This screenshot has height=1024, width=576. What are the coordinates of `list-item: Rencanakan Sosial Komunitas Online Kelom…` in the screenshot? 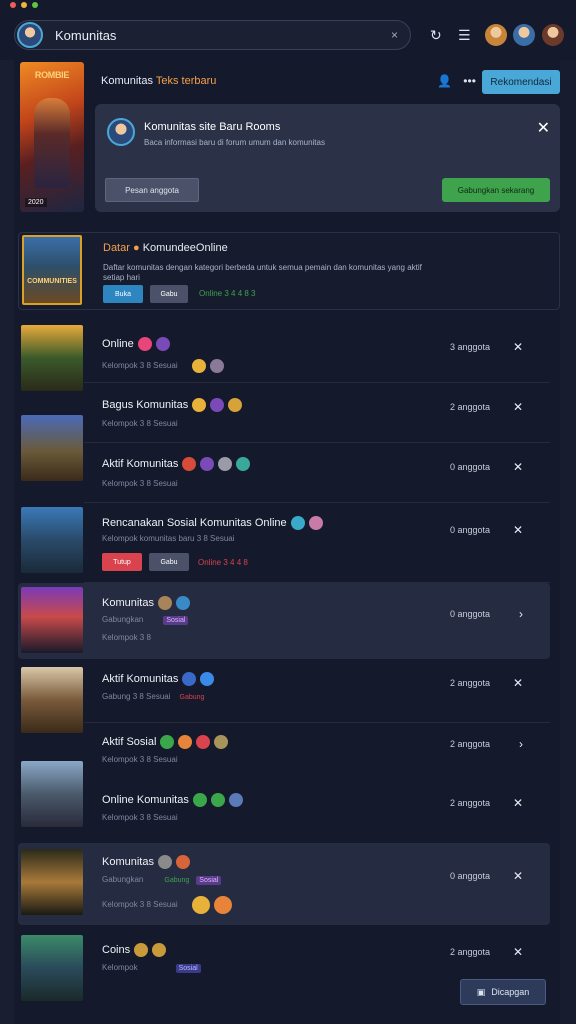 It's located at (284, 543).